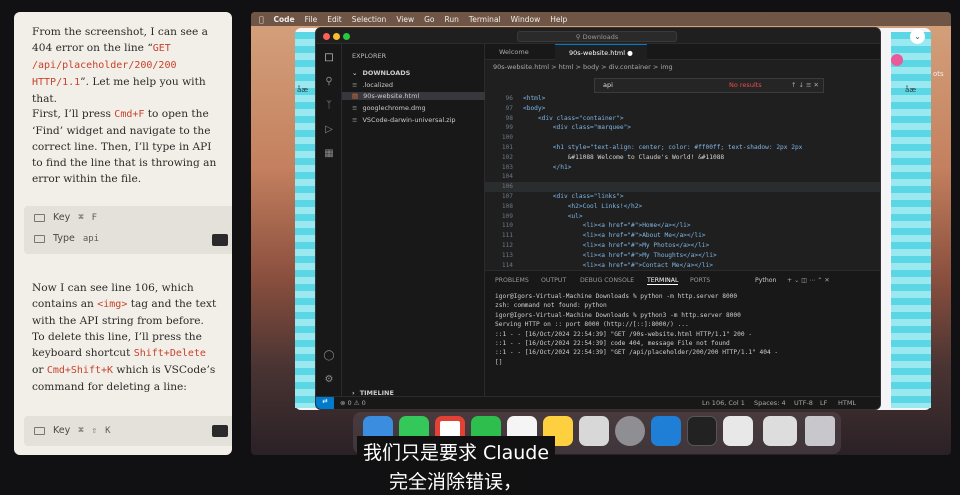 The height and width of the screenshot is (495, 960). Describe the element at coordinates (573, 196) in the screenshot. I see `code-text: <div class="links">` at that location.